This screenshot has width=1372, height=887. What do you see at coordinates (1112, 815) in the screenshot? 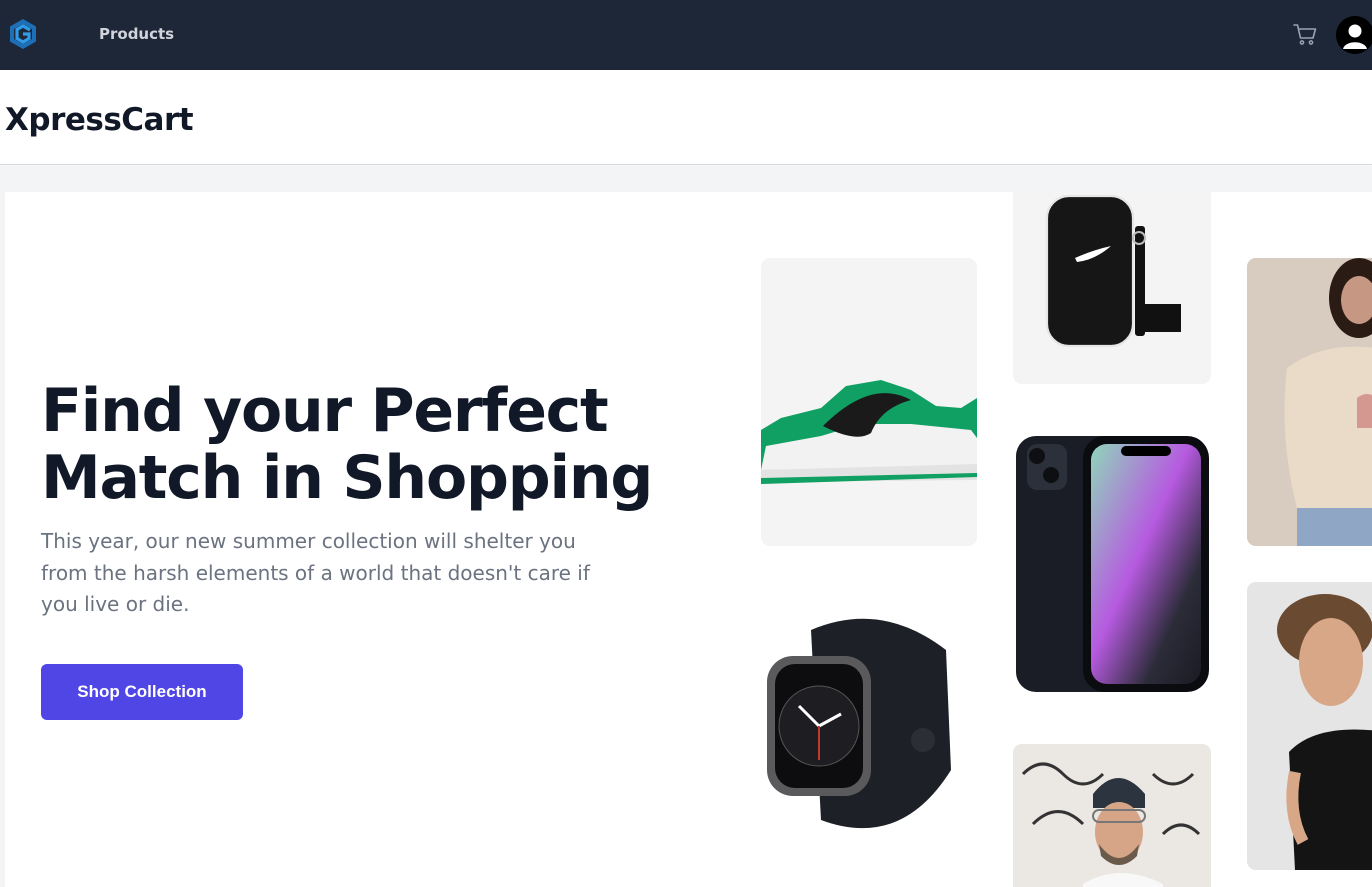
I see `man-beanie-image` at bounding box center [1112, 815].